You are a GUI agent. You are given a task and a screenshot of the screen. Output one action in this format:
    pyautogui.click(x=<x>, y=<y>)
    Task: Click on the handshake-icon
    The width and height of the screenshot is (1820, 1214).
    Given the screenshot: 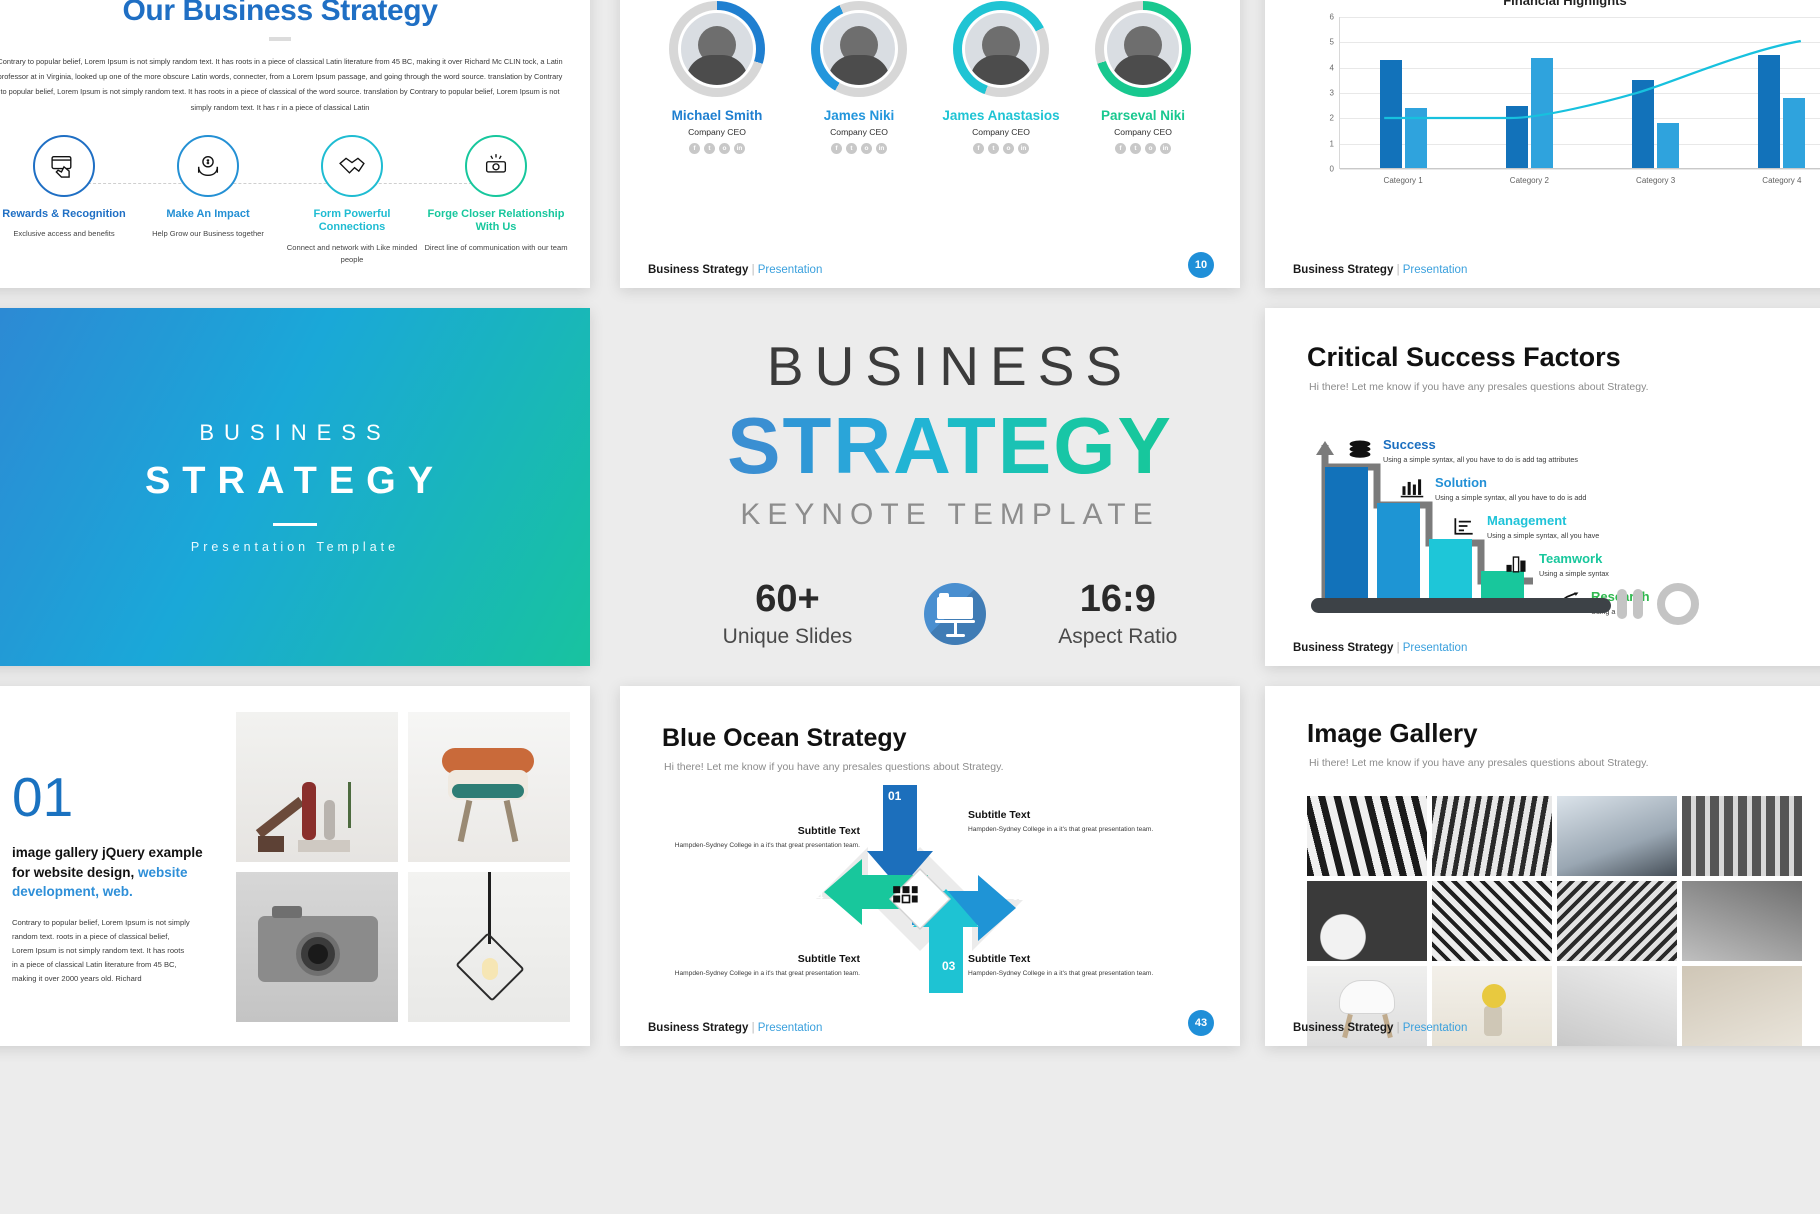 What is the action you would take?
    pyautogui.click(x=352, y=165)
    